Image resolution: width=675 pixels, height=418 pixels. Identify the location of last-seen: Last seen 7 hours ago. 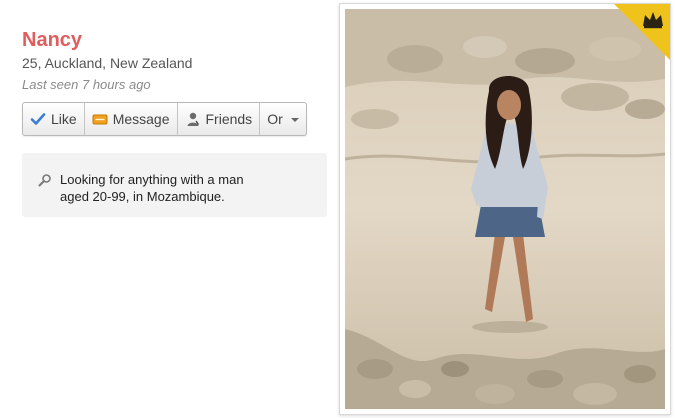
(86, 84).